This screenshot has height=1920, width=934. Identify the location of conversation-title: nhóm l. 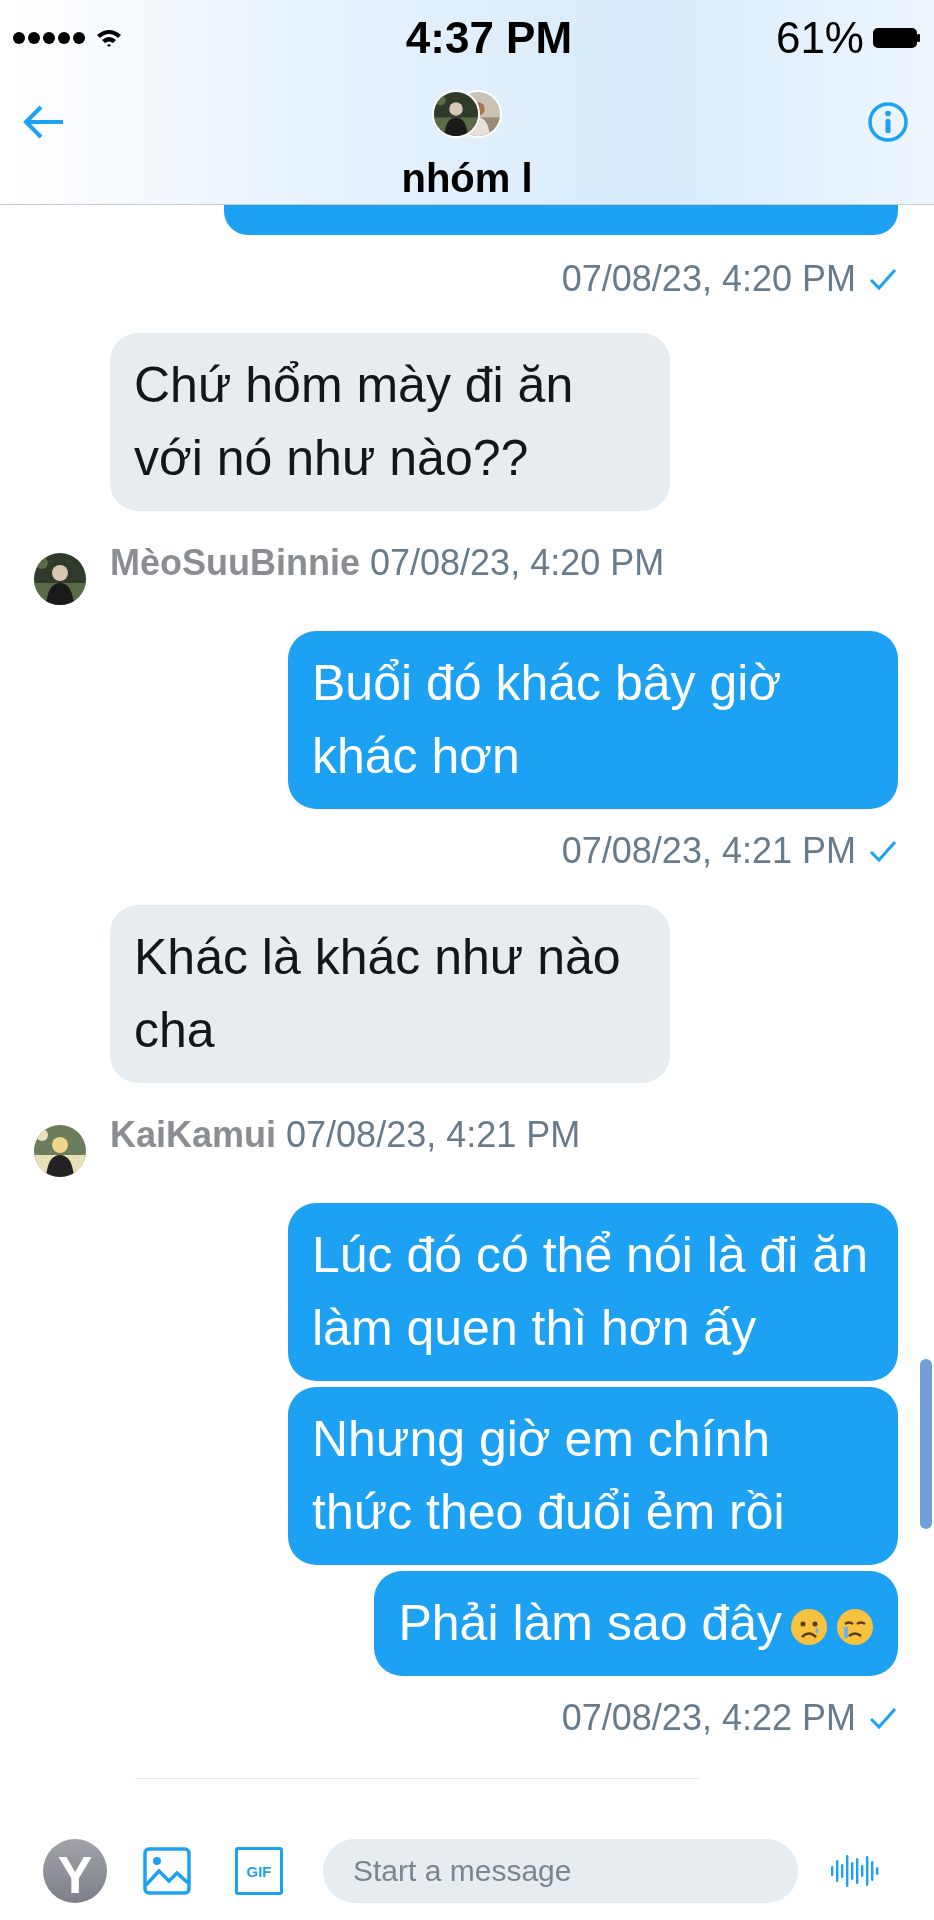
(467, 178).